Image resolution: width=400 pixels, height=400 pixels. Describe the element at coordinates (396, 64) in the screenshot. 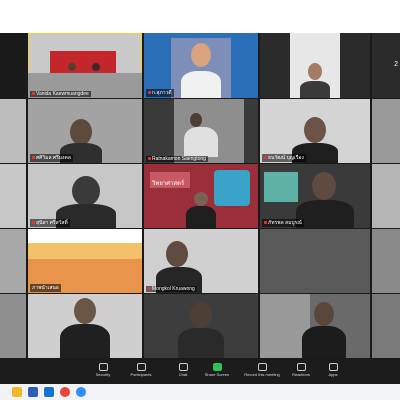

I see `participant-name: 2` at that location.